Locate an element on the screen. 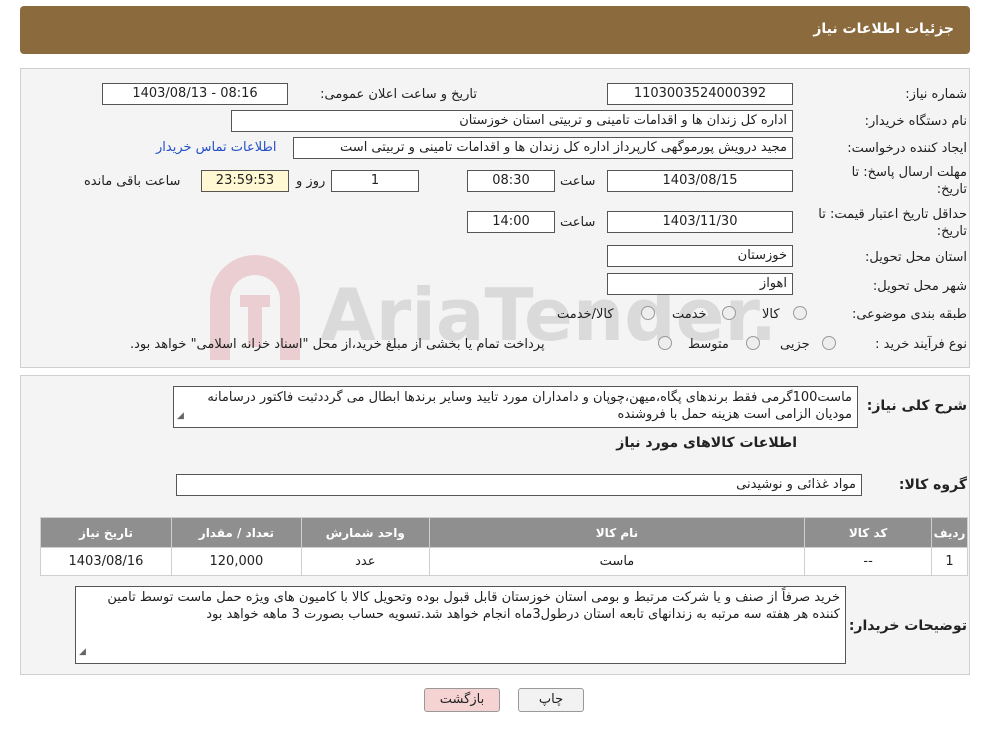  table-row: 1 -- ماست عدد 120,000 1403/08/16 is located at coordinates (504, 561).